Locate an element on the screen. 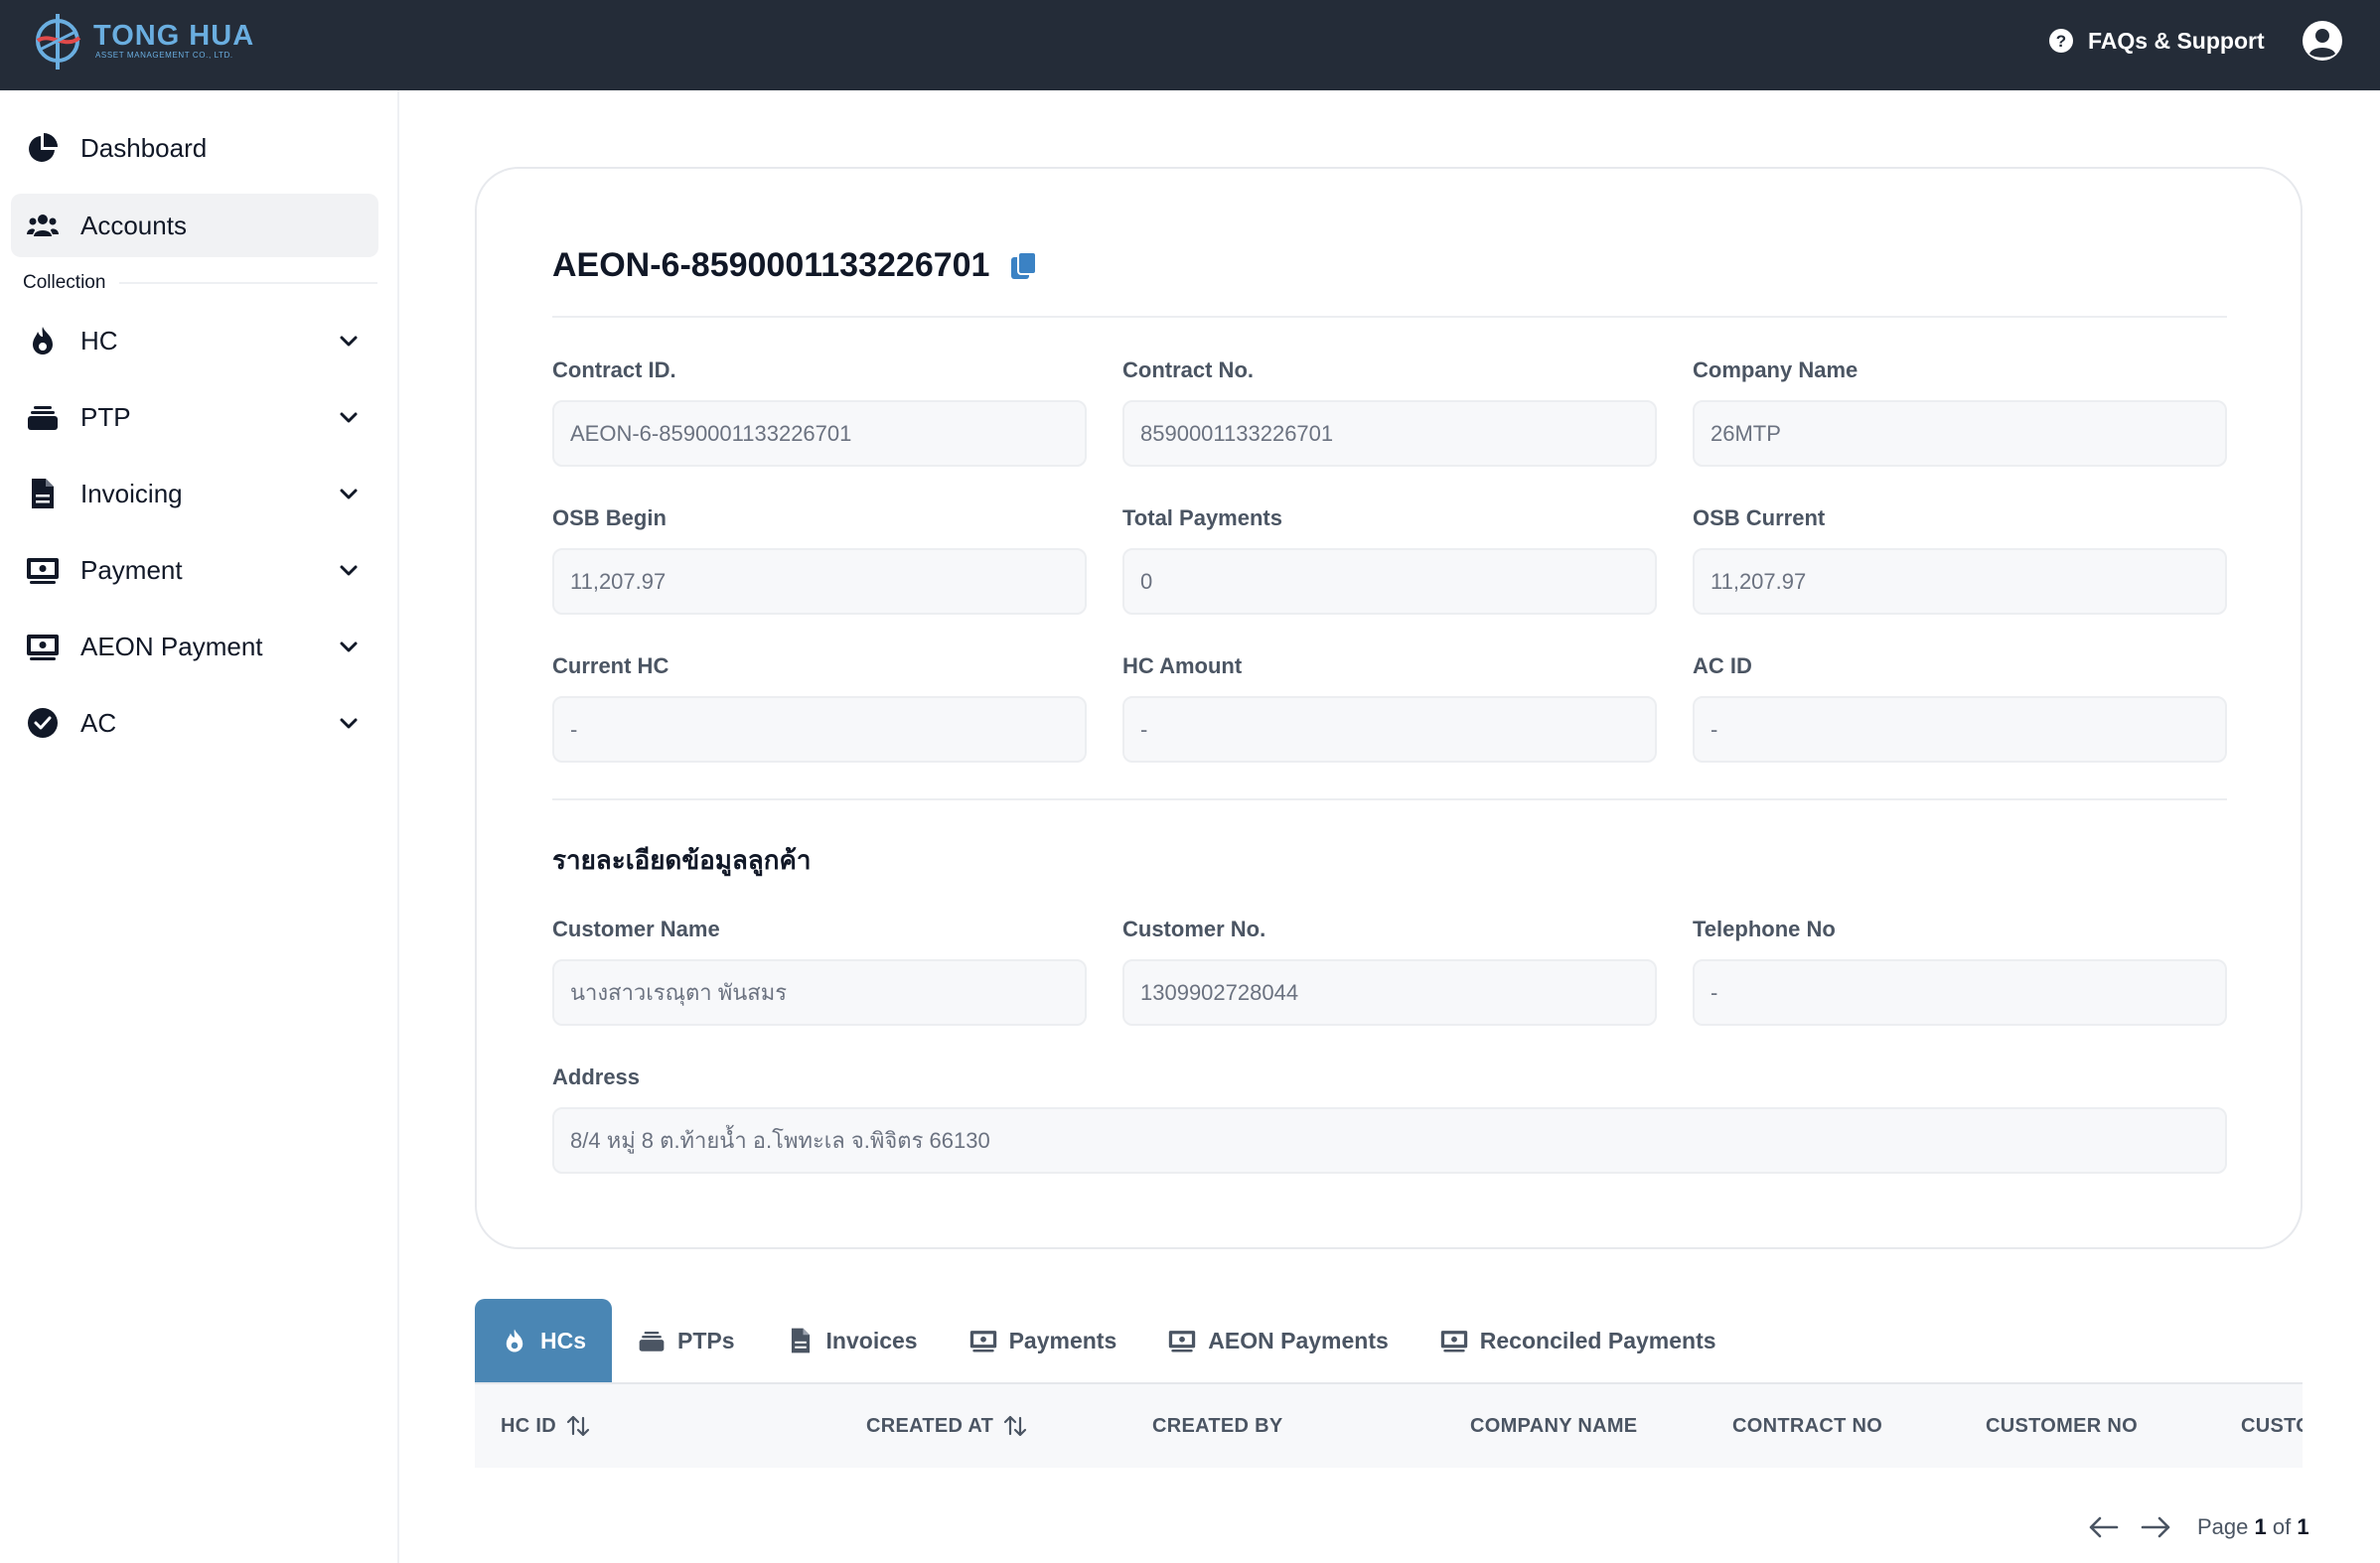 This screenshot has height=1563, width=2380. current-hc-field: - is located at coordinates (819, 729).